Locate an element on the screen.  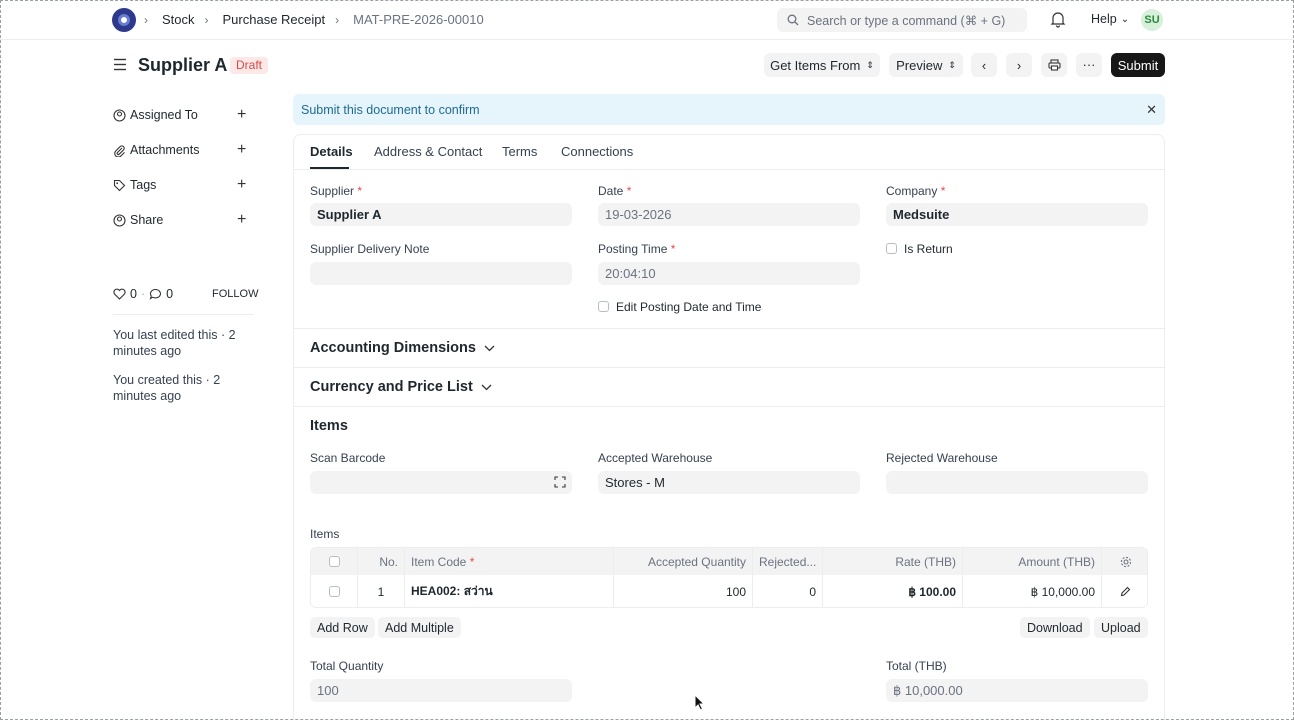
add-assignee-icon: + is located at coordinates (241, 115).